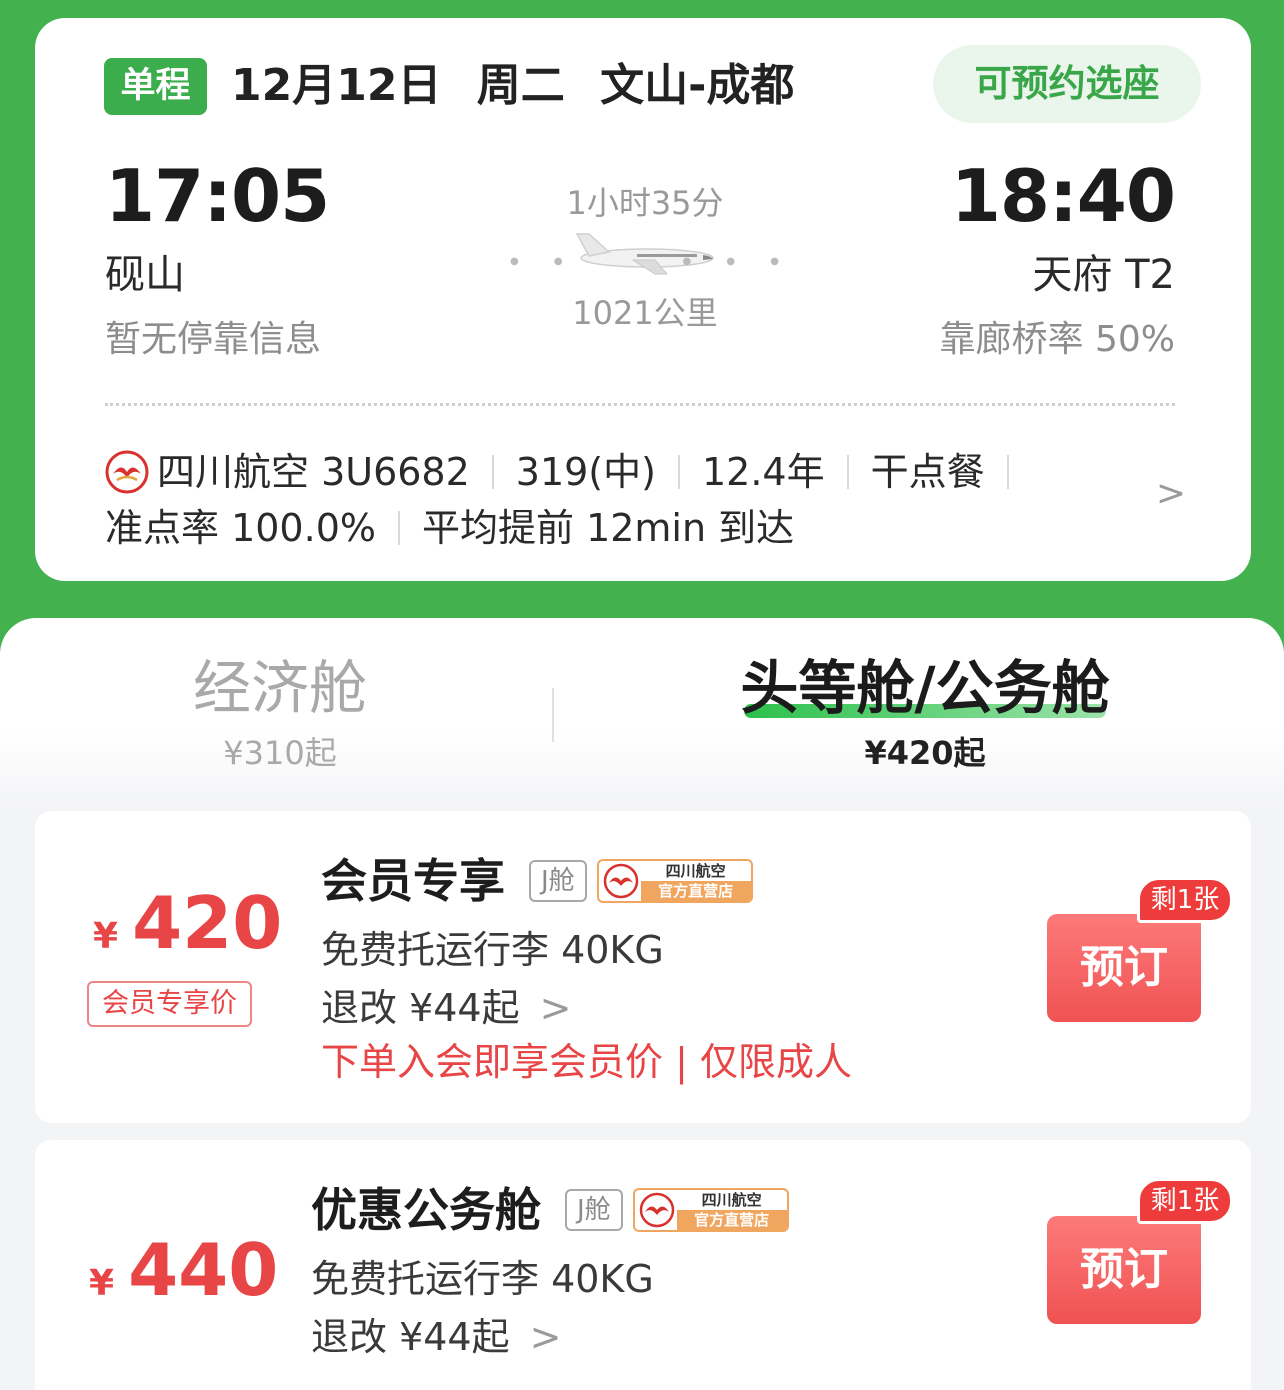  I want to click on flight-distance: 1021公里, so click(645, 313).